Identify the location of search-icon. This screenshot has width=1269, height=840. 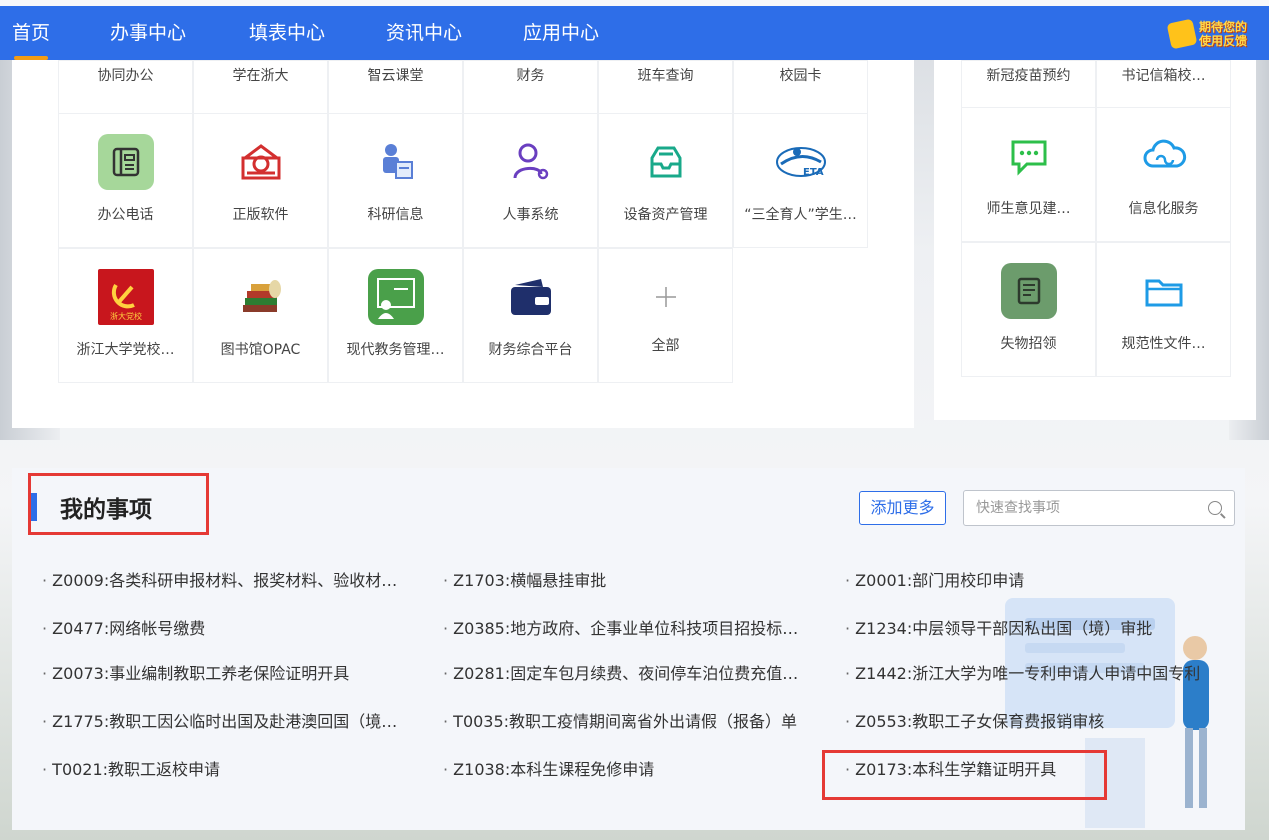
(1215, 508).